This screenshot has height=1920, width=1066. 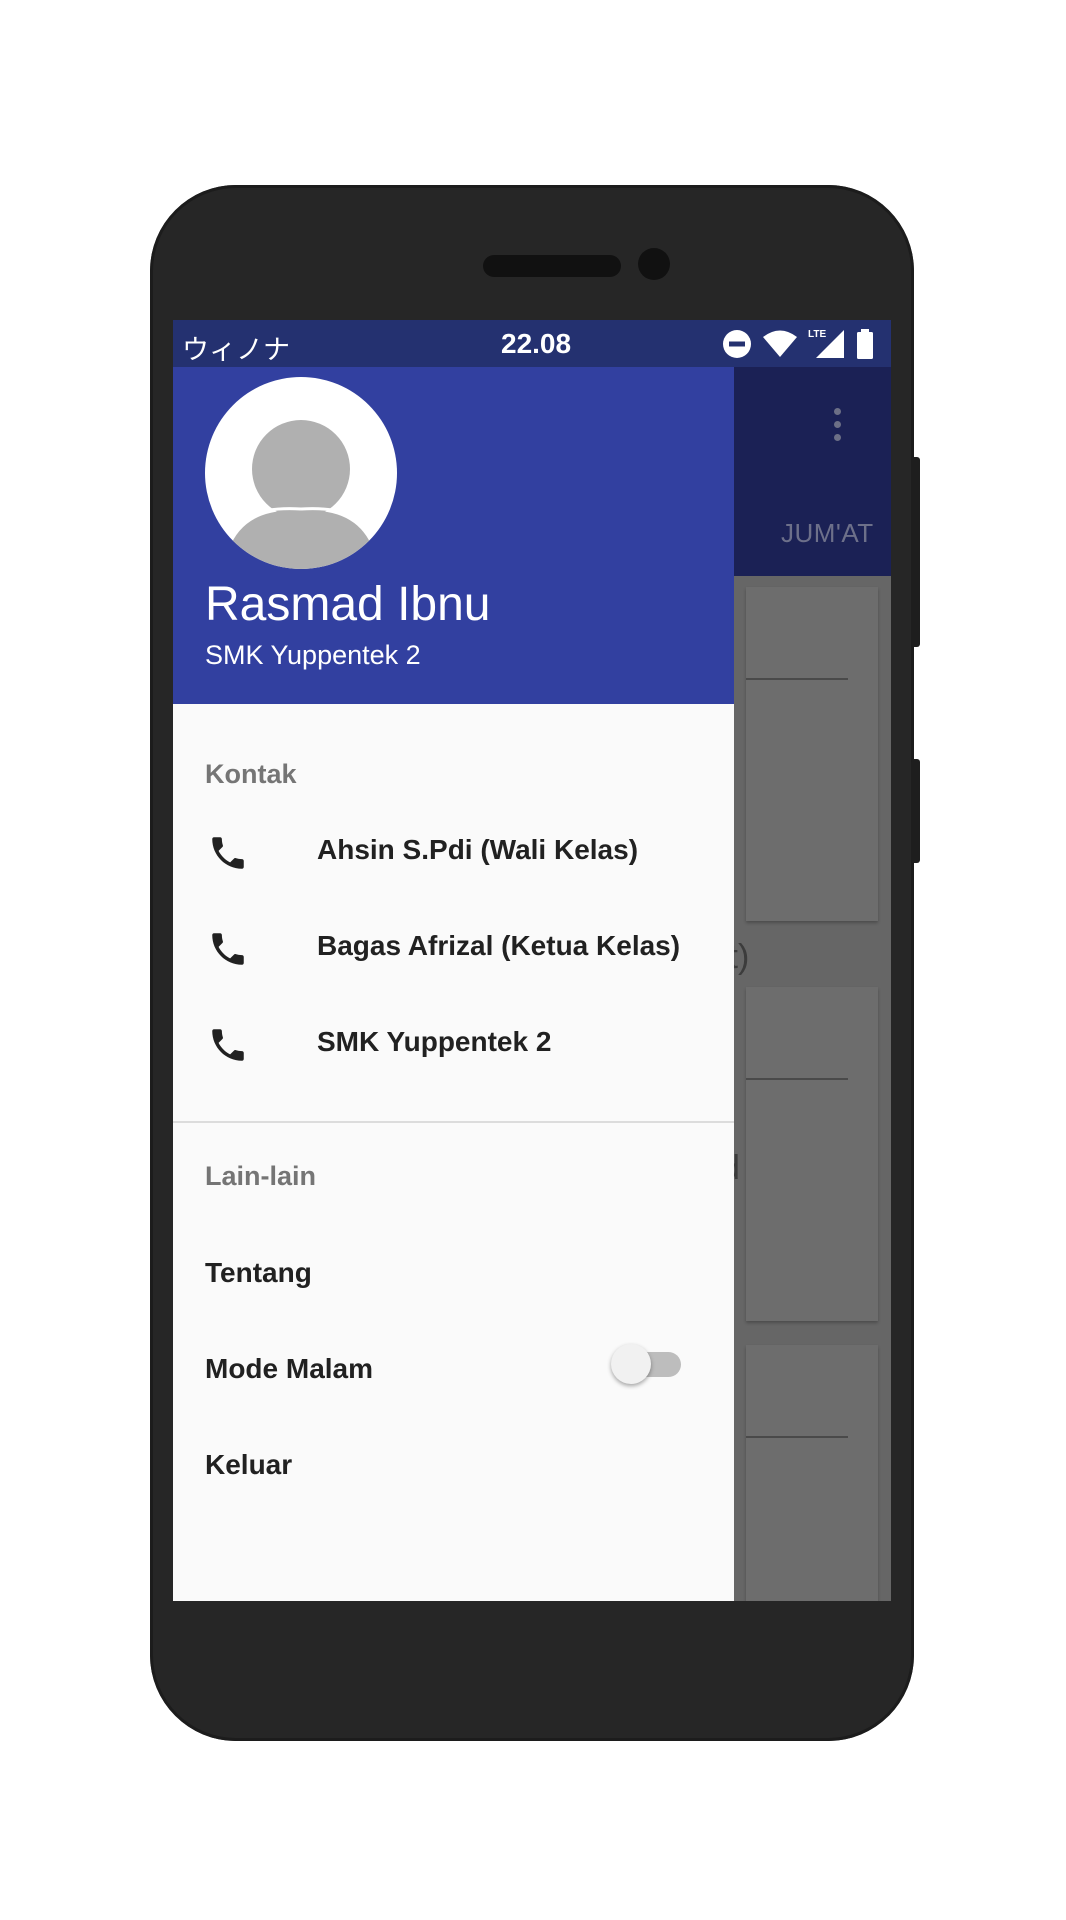 I want to click on power-button, so click(x=915, y=811).